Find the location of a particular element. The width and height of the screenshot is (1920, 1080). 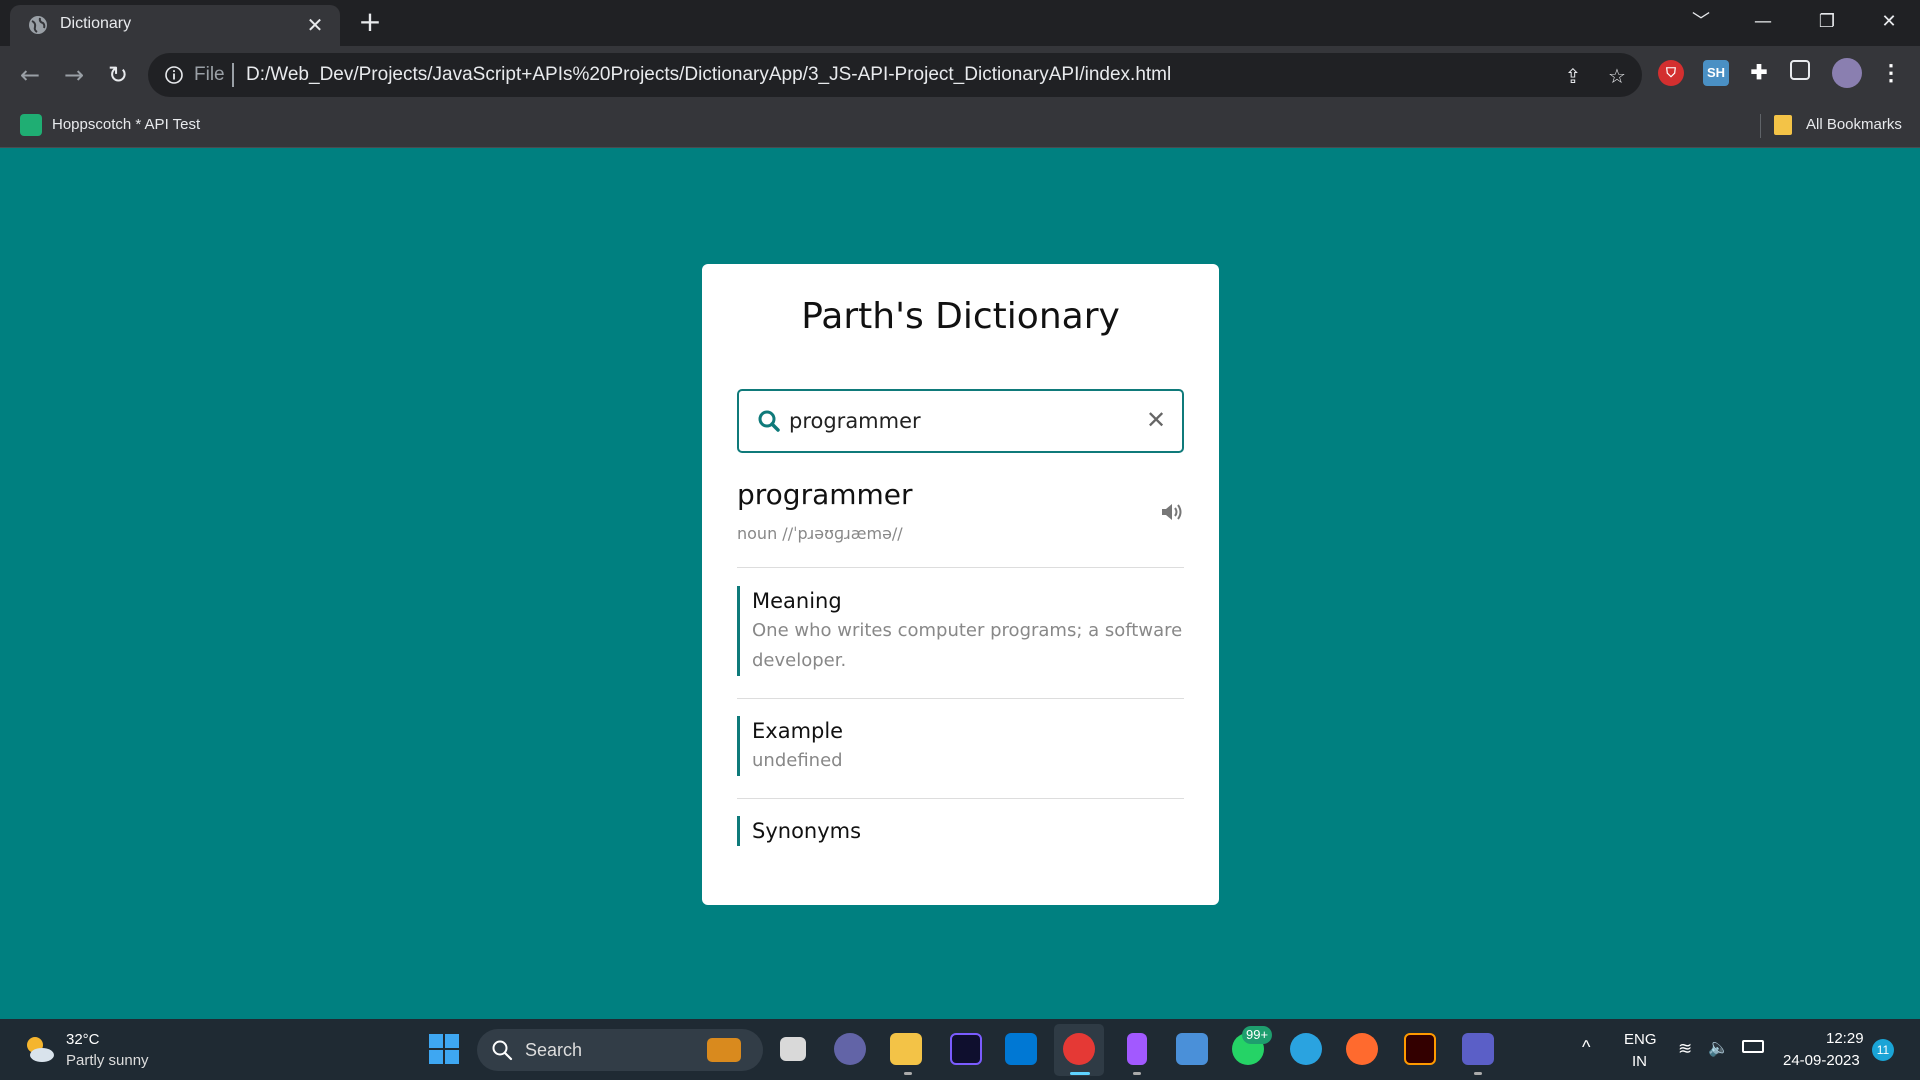

side-panel-icon is located at coordinates (1800, 70).